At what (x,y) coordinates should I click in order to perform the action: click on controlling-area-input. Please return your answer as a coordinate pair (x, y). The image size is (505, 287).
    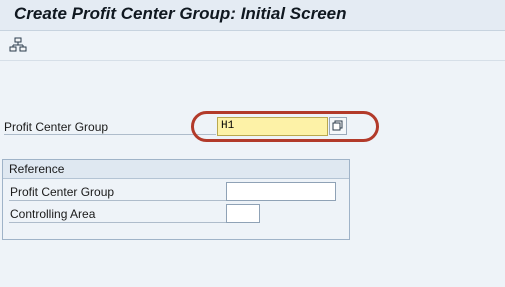
    Looking at the image, I should click on (243, 213).